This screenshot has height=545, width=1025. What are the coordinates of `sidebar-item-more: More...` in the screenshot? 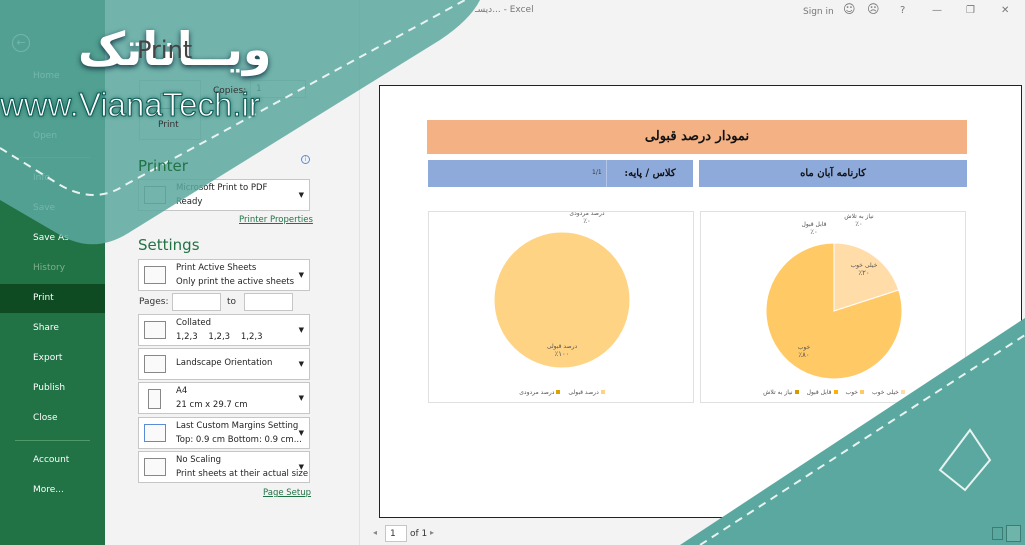 It's located at (52, 490).